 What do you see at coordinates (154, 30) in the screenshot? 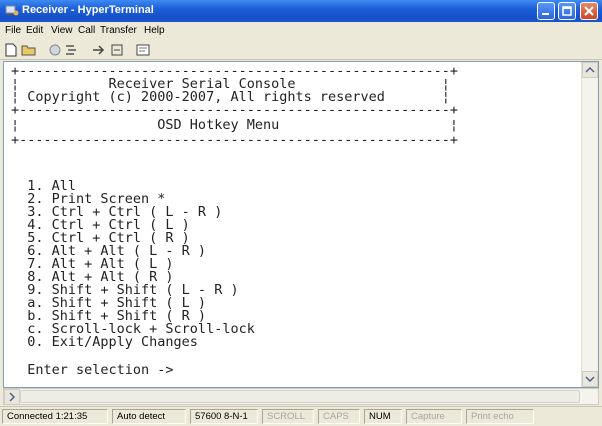
I see `menu-help: Help` at bounding box center [154, 30].